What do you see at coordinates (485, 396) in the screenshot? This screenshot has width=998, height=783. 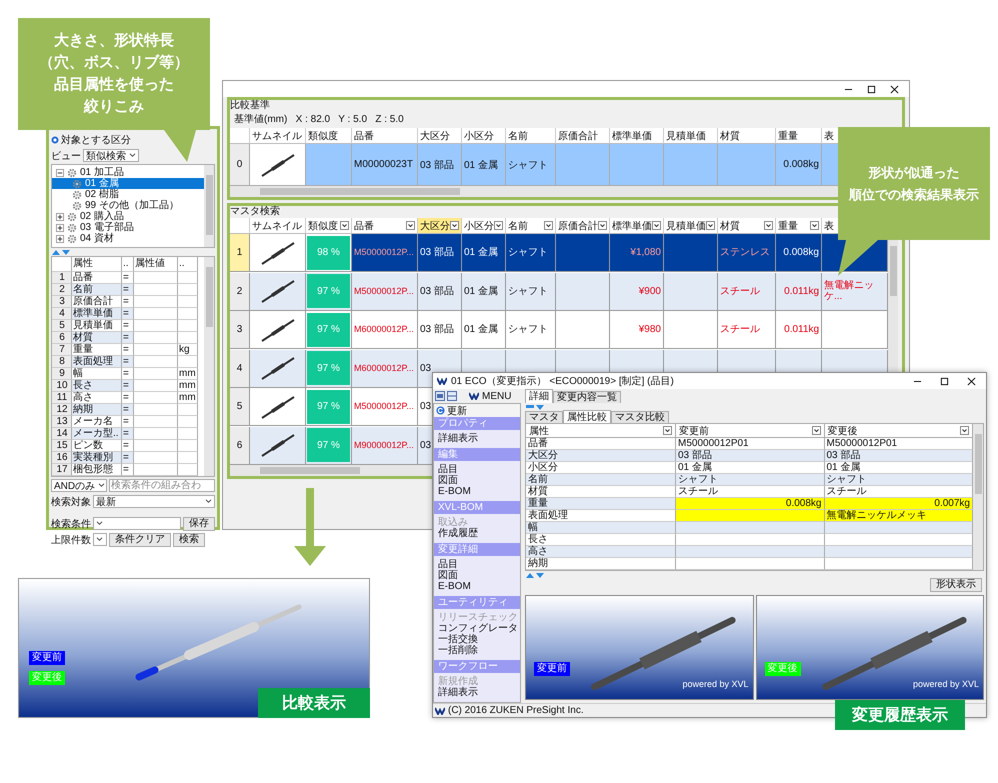 I see `menu-button: MENU` at bounding box center [485, 396].